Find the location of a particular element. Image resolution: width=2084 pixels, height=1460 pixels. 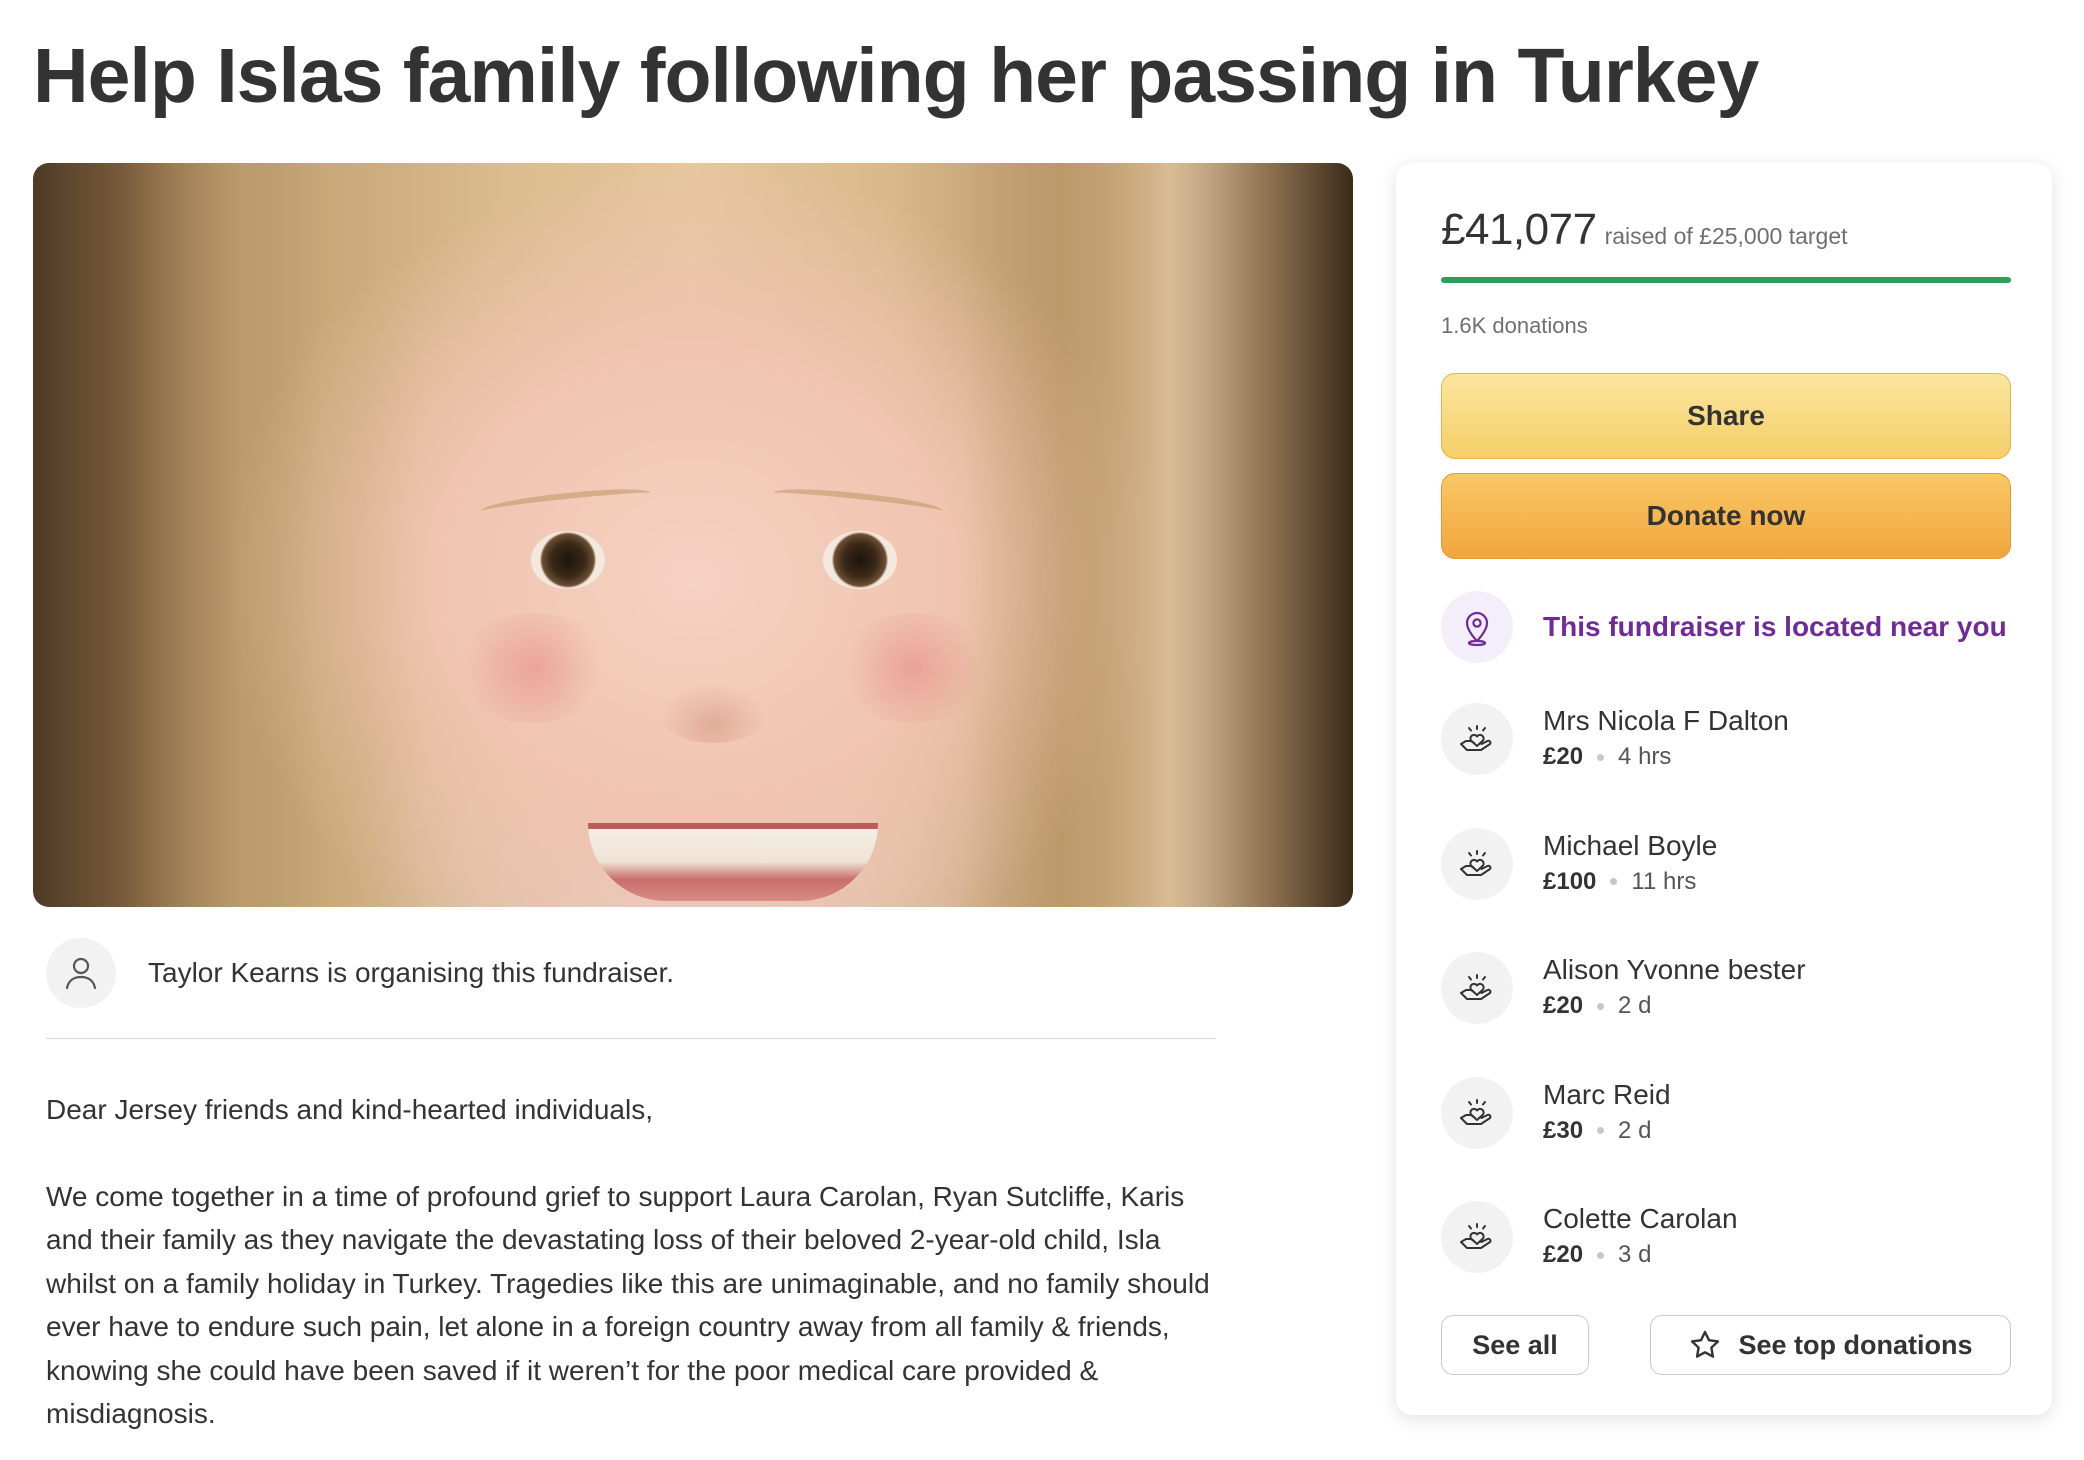

location-pin-icon is located at coordinates (1477, 627).